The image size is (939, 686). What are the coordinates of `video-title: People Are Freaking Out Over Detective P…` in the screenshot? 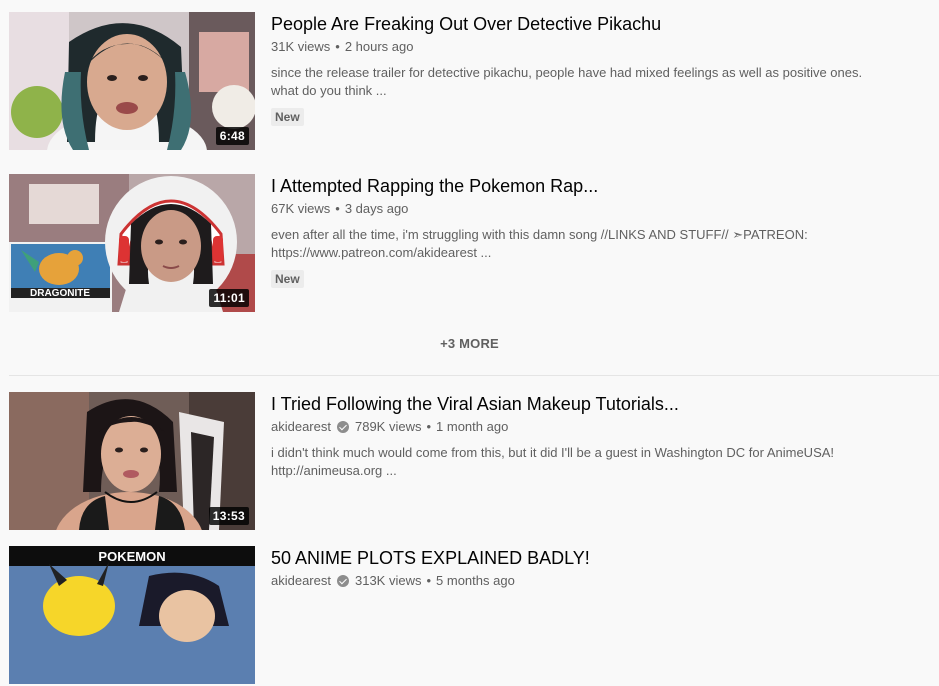 It's located at (596, 24).